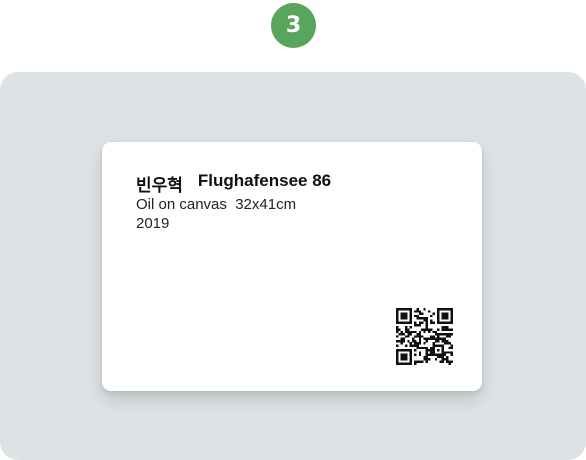 This screenshot has width=586, height=460. What do you see at coordinates (153, 223) in the screenshot?
I see `artwork-year: 2019` at bounding box center [153, 223].